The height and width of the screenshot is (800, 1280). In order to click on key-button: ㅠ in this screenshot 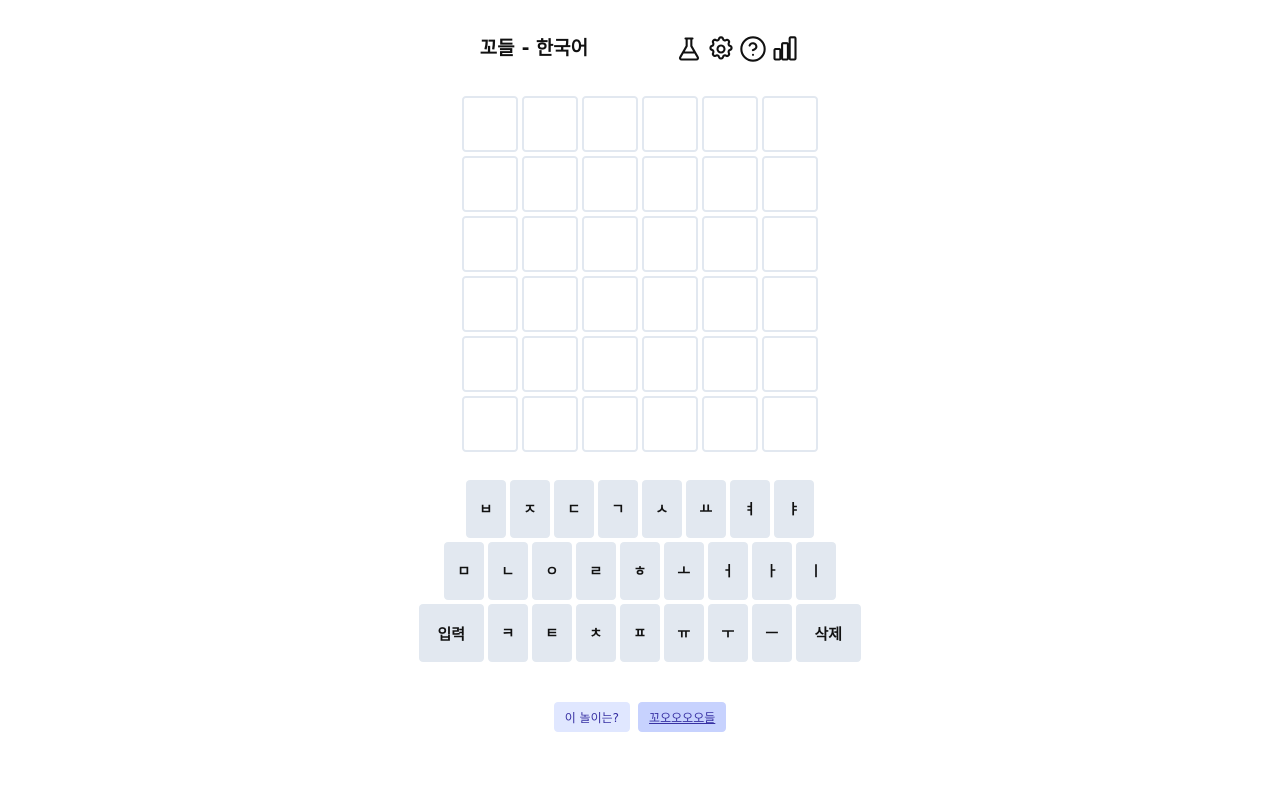, I will do `click(684, 633)`.